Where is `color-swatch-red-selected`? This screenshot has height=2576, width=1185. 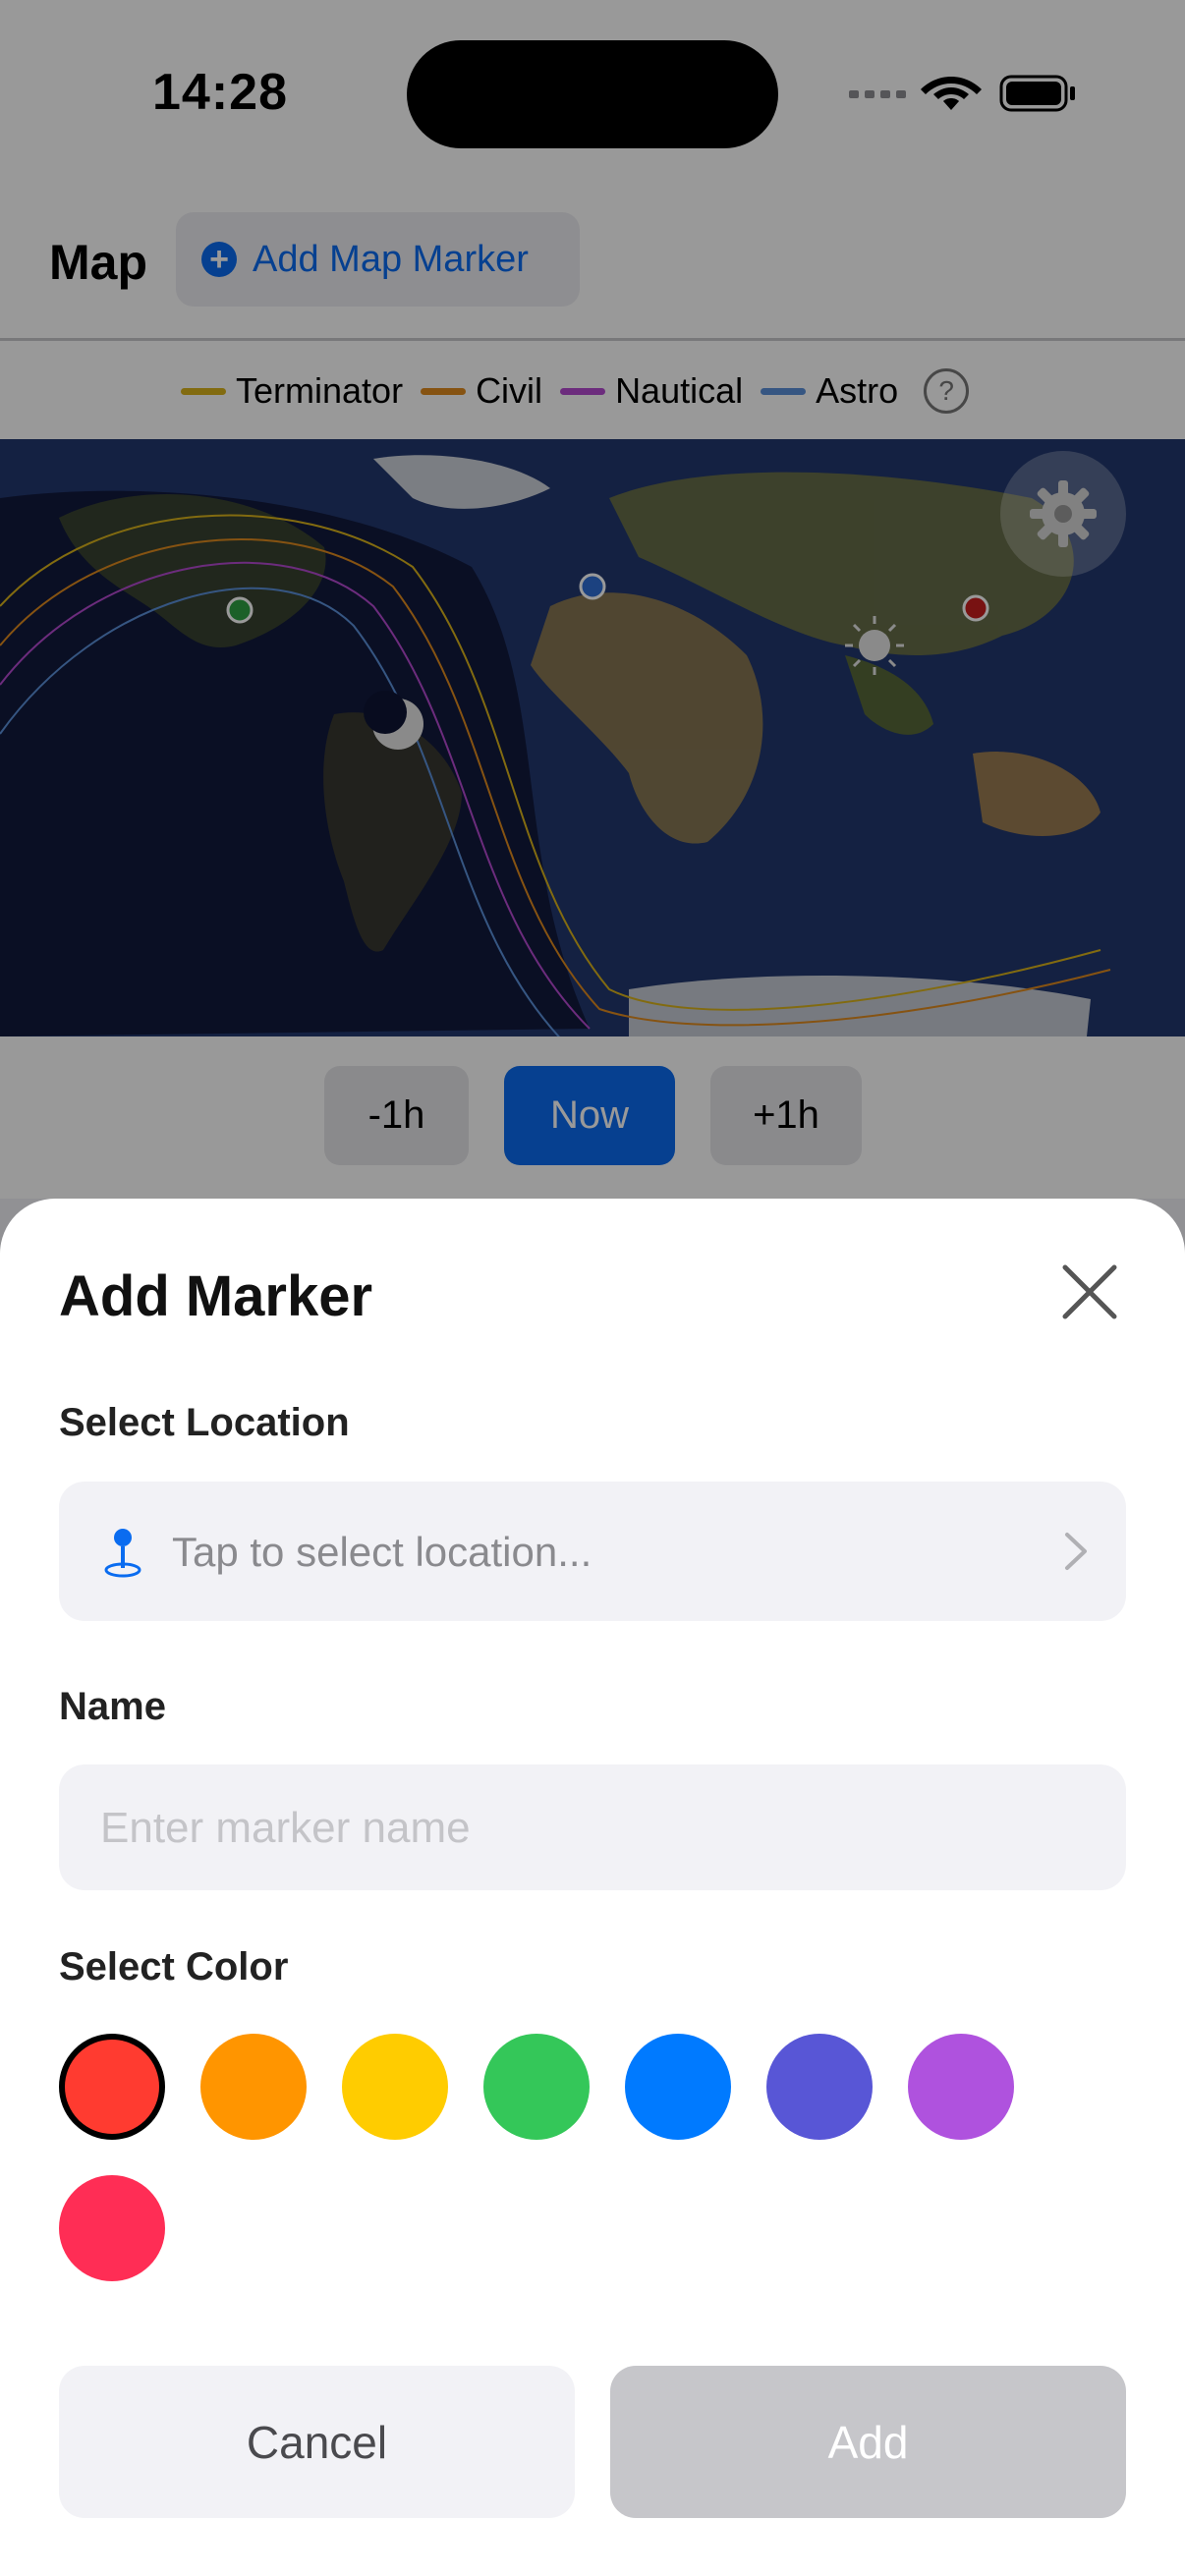 color-swatch-red-selected is located at coordinates (112, 2087).